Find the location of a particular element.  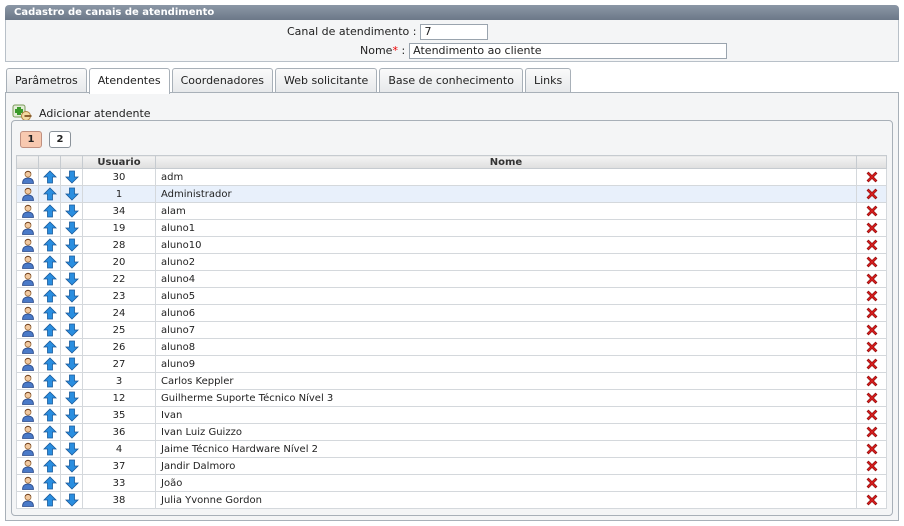

table-row: 27 aluno9 is located at coordinates (451, 364).